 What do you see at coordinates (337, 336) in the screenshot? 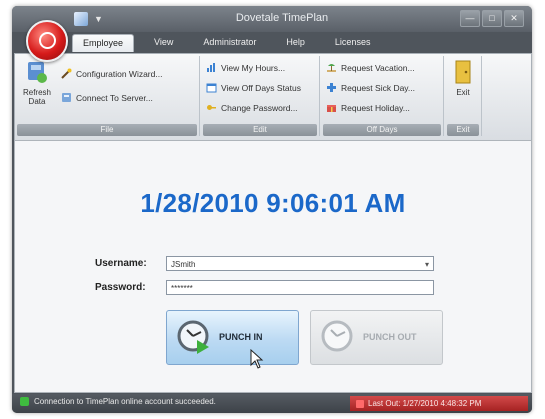
I see `clock-icon` at bounding box center [337, 336].